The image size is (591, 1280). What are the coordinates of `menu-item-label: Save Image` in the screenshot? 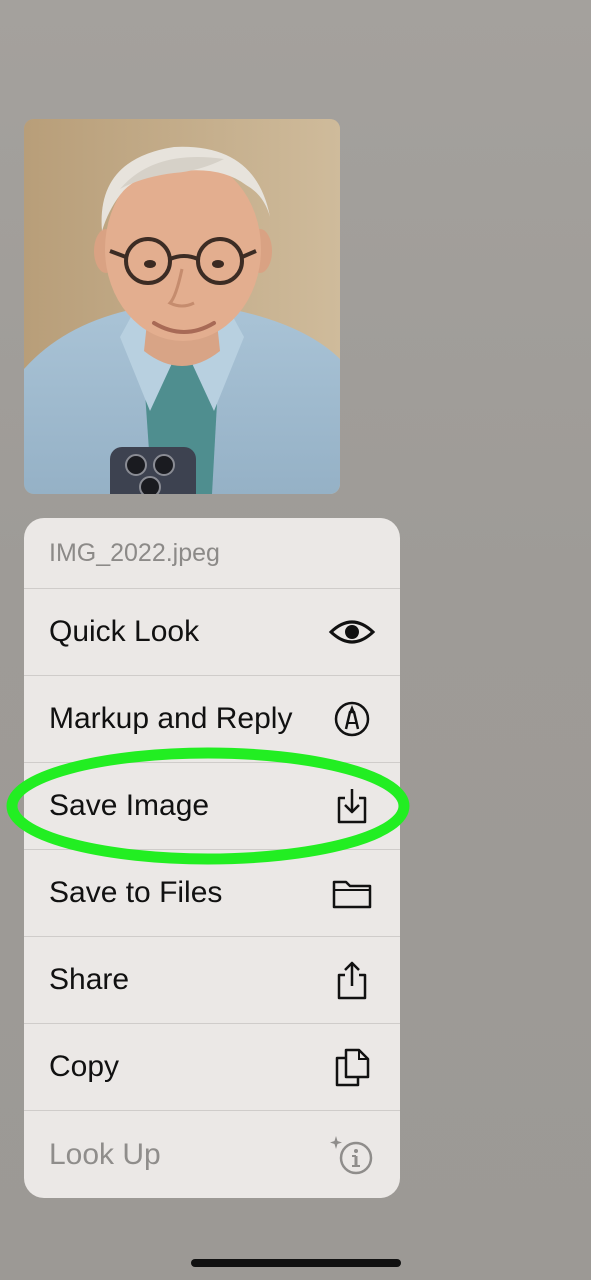 It's located at (129, 805).